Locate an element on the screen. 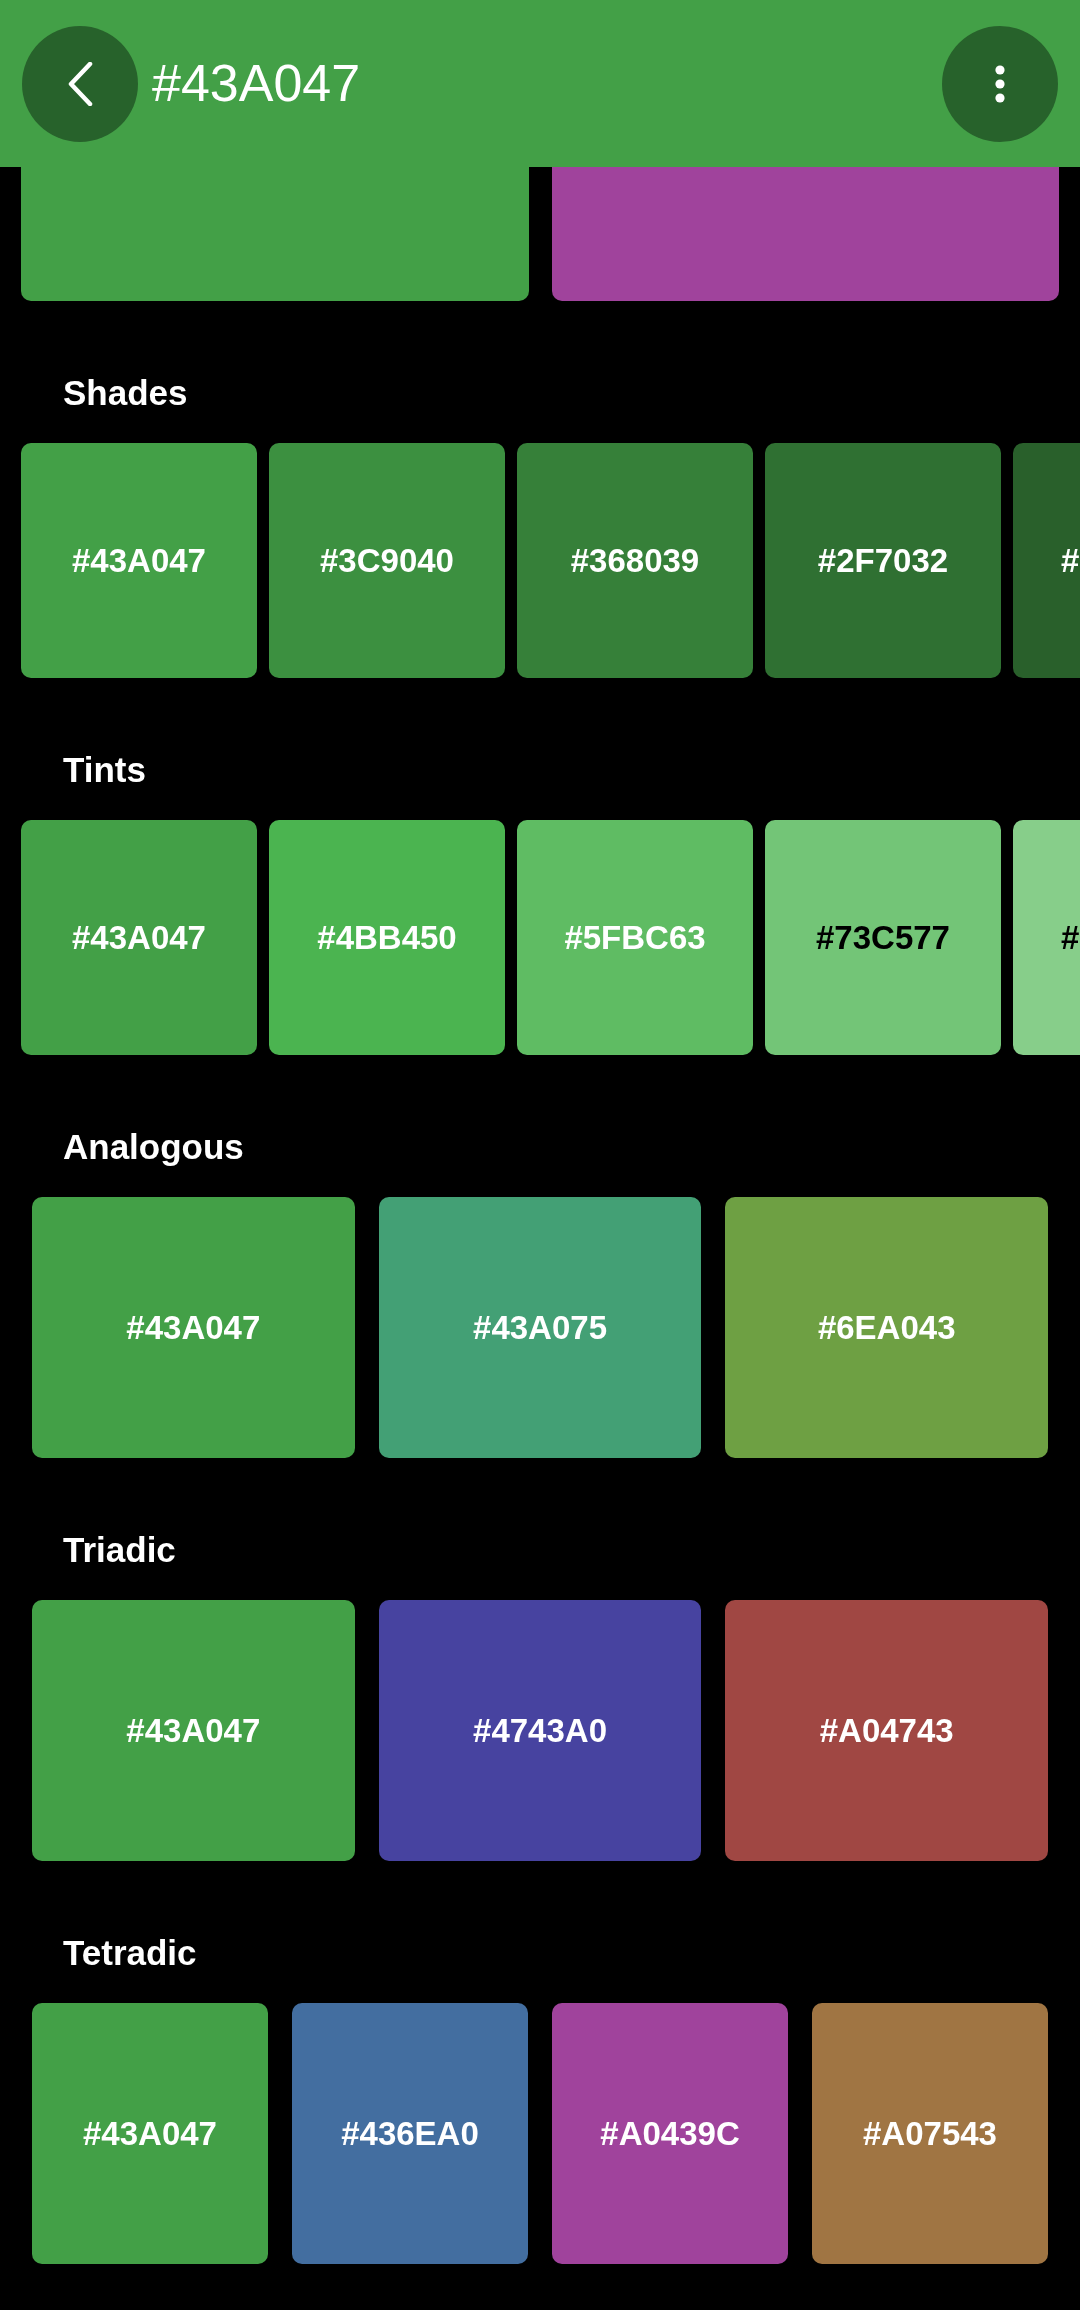  hex-code-label: #A04743 is located at coordinates (886, 1730).